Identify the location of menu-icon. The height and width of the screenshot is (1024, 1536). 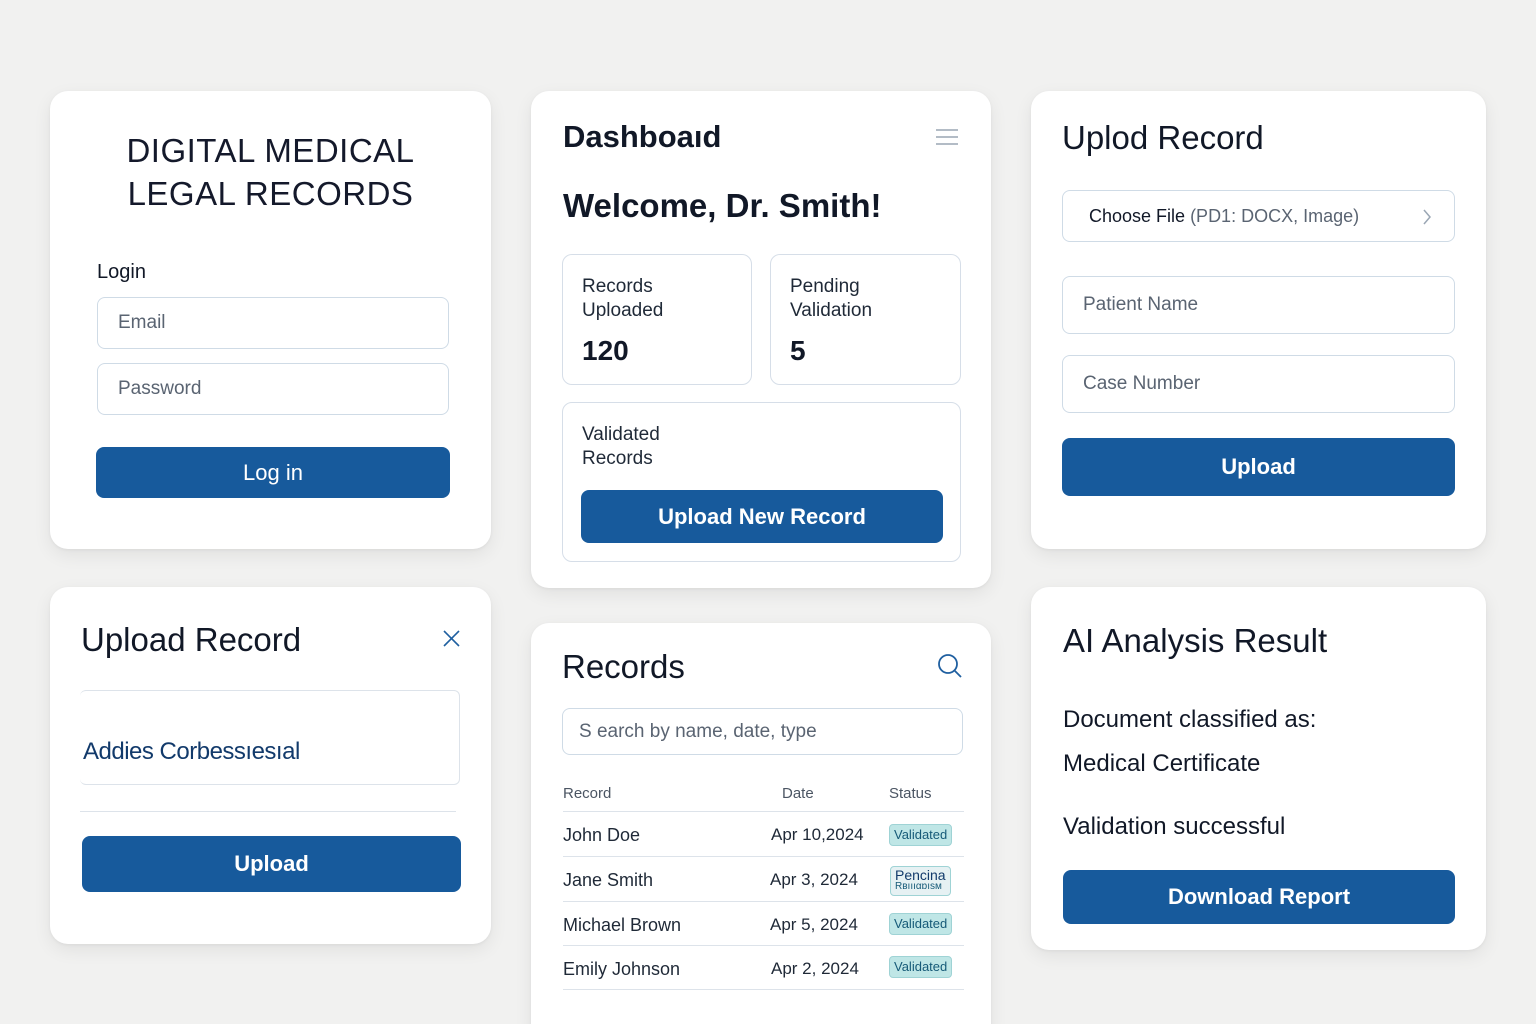
(947, 137).